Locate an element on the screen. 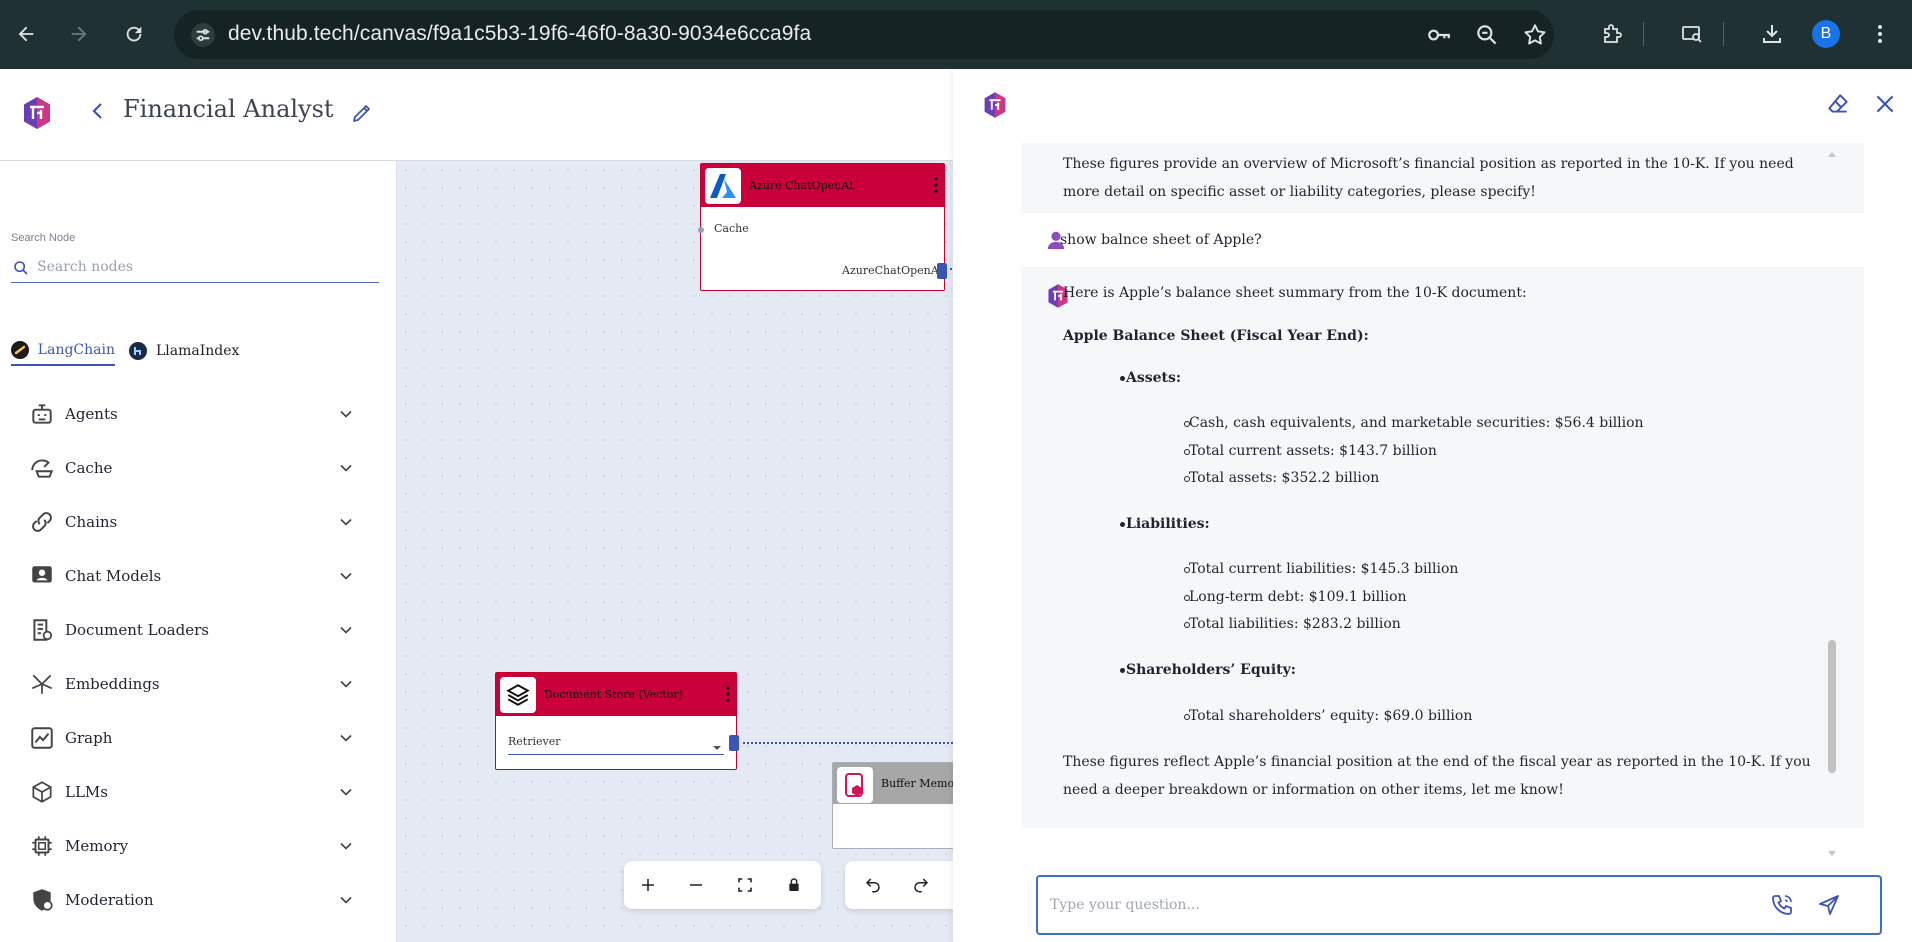 Image resolution: width=1912 pixels, height=942 pixels. search-label: Search Node is located at coordinates (43, 238).